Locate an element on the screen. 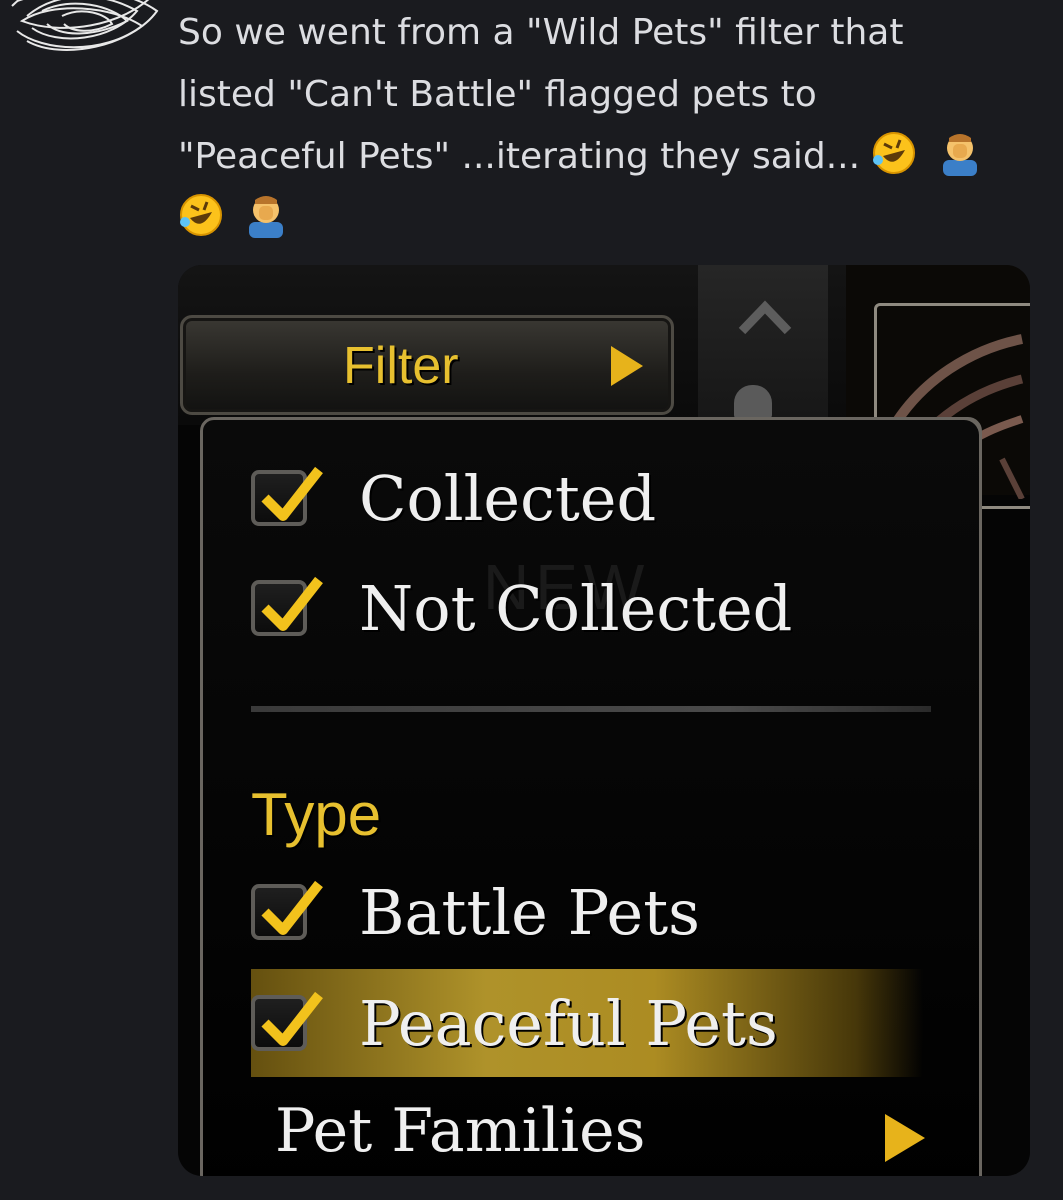 Image resolution: width=1063 pixels, height=1200 pixels. submenu-arrow-icon is located at coordinates (905, 1138).